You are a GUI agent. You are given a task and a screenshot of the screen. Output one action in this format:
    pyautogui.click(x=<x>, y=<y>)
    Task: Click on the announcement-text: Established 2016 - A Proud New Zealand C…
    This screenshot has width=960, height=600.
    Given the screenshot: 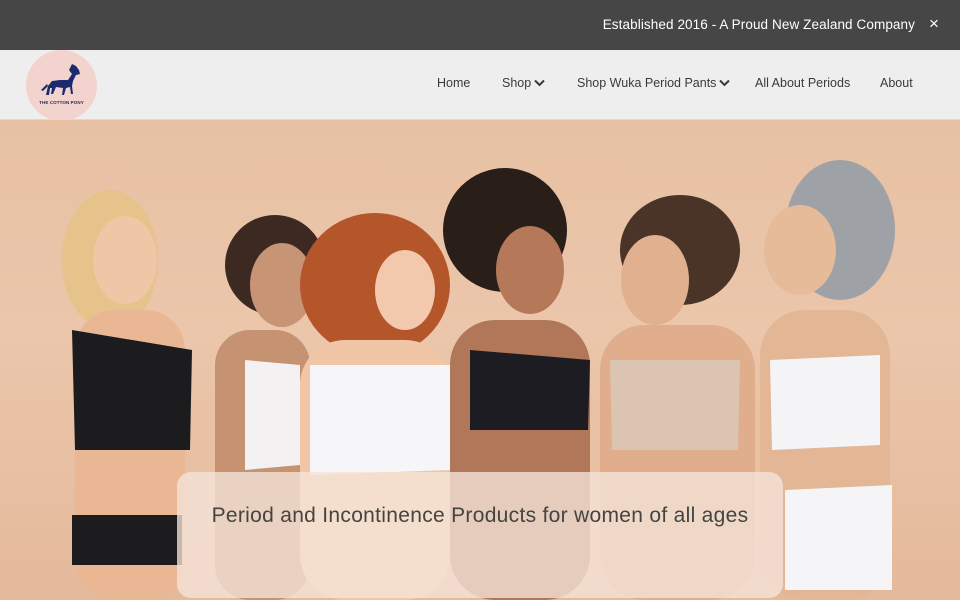 What is the action you would take?
    pyautogui.click(x=758, y=24)
    